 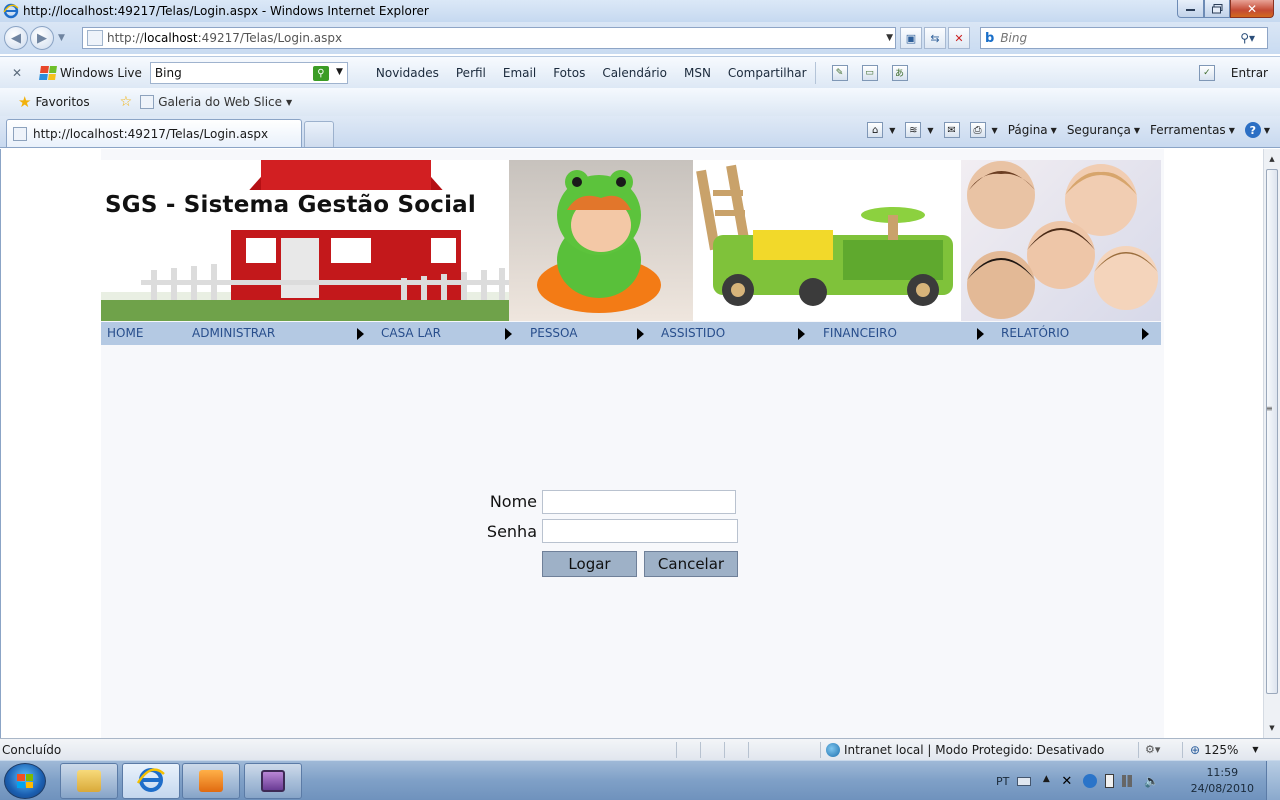 I want to click on taskbar-remote-desktop, so click(x=273, y=781).